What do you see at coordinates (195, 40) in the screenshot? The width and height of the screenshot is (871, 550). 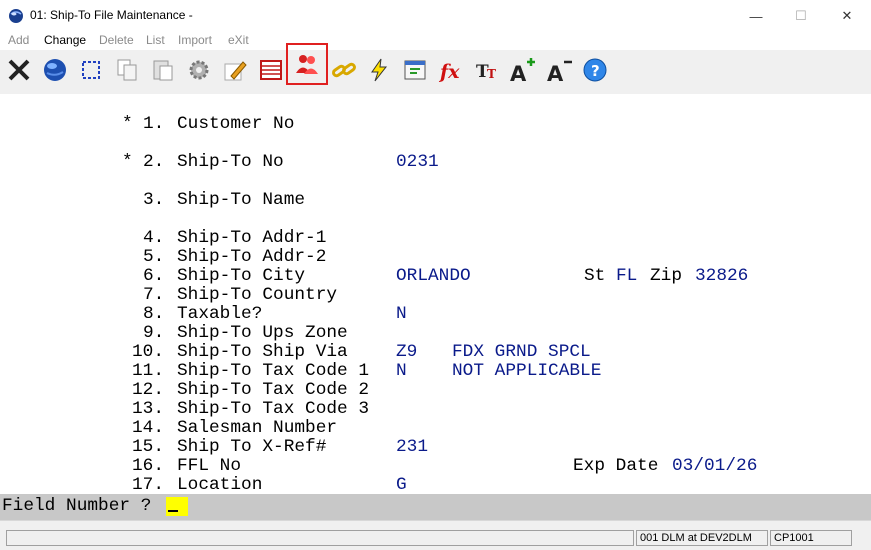 I see `menu-import: Import` at bounding box center [195, 40].